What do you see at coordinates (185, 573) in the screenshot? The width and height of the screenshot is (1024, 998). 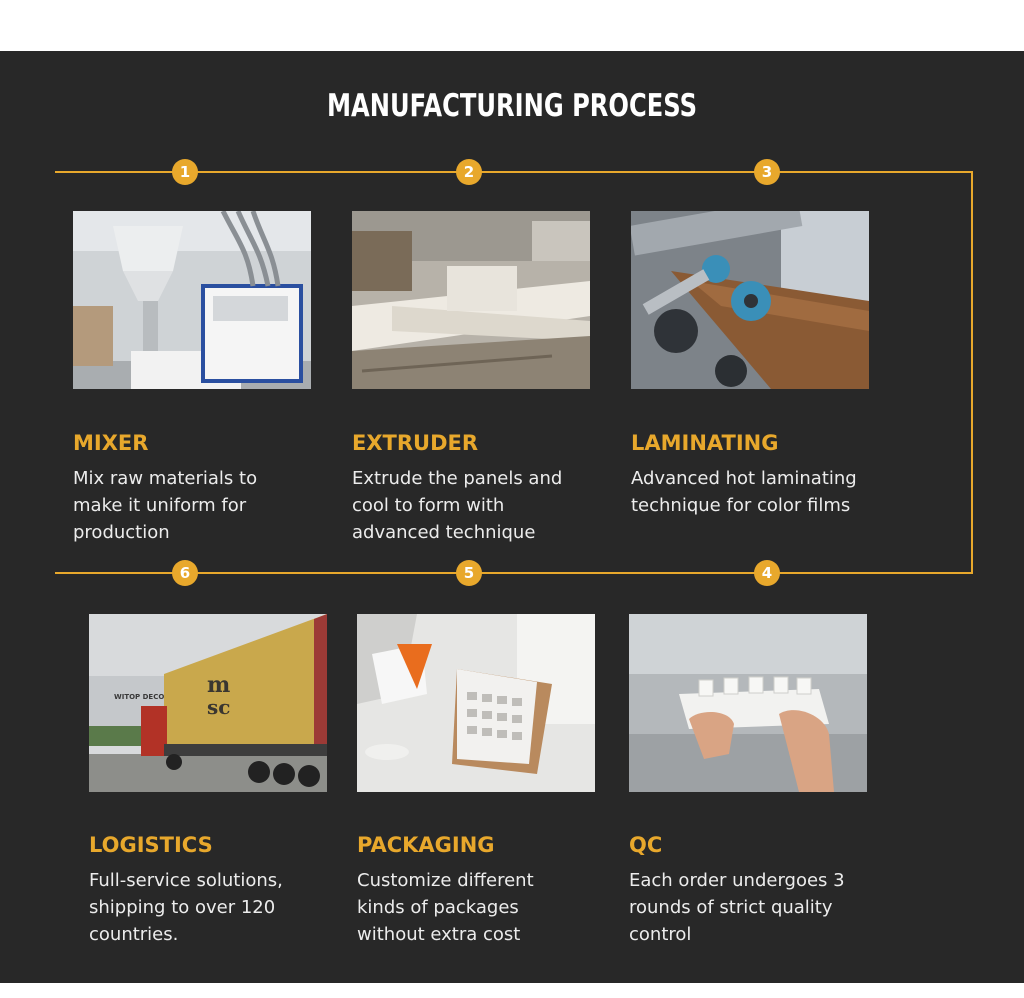 I see `step-6-badge: 6` at bounding box center [185, 573].